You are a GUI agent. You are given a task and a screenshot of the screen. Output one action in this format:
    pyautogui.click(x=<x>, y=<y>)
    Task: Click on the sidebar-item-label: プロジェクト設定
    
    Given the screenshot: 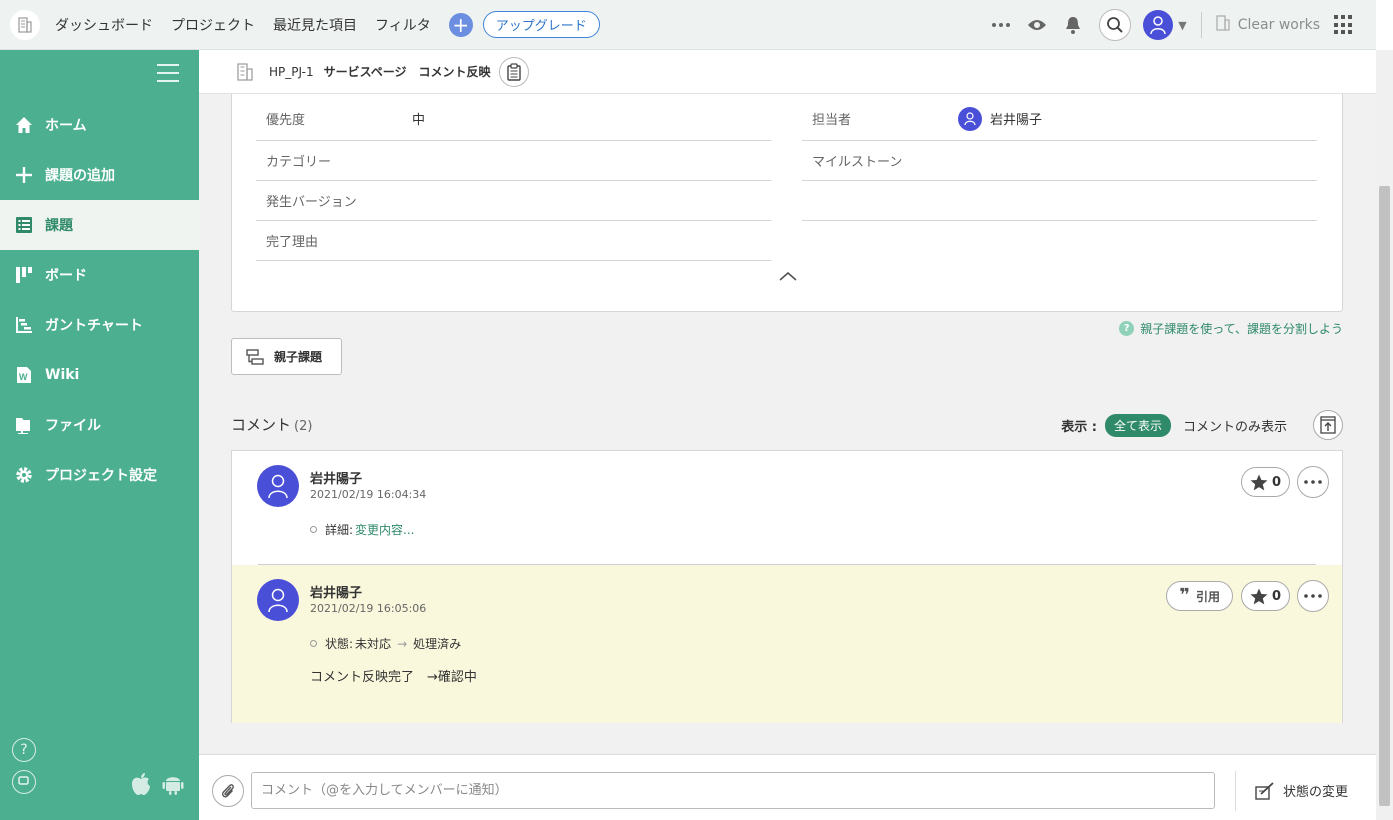 What is the action you would take?
    pyautogui.click(x=101, y=476)
    